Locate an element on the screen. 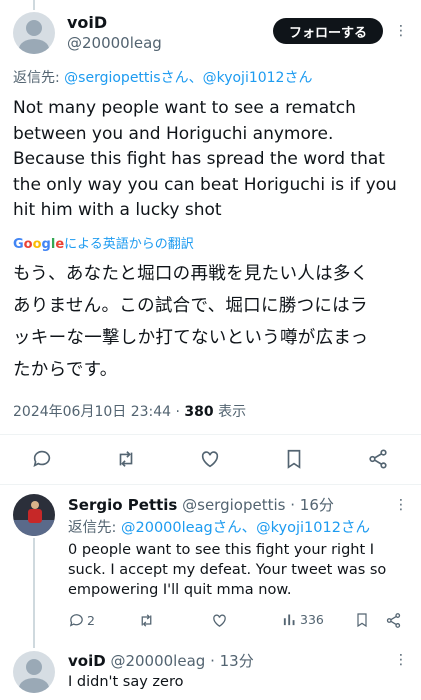 This screenshot has width=421, height=700. reply-header: Sergio Pettis @sergiopettis · 16分 is located at coordinates (201, 504).